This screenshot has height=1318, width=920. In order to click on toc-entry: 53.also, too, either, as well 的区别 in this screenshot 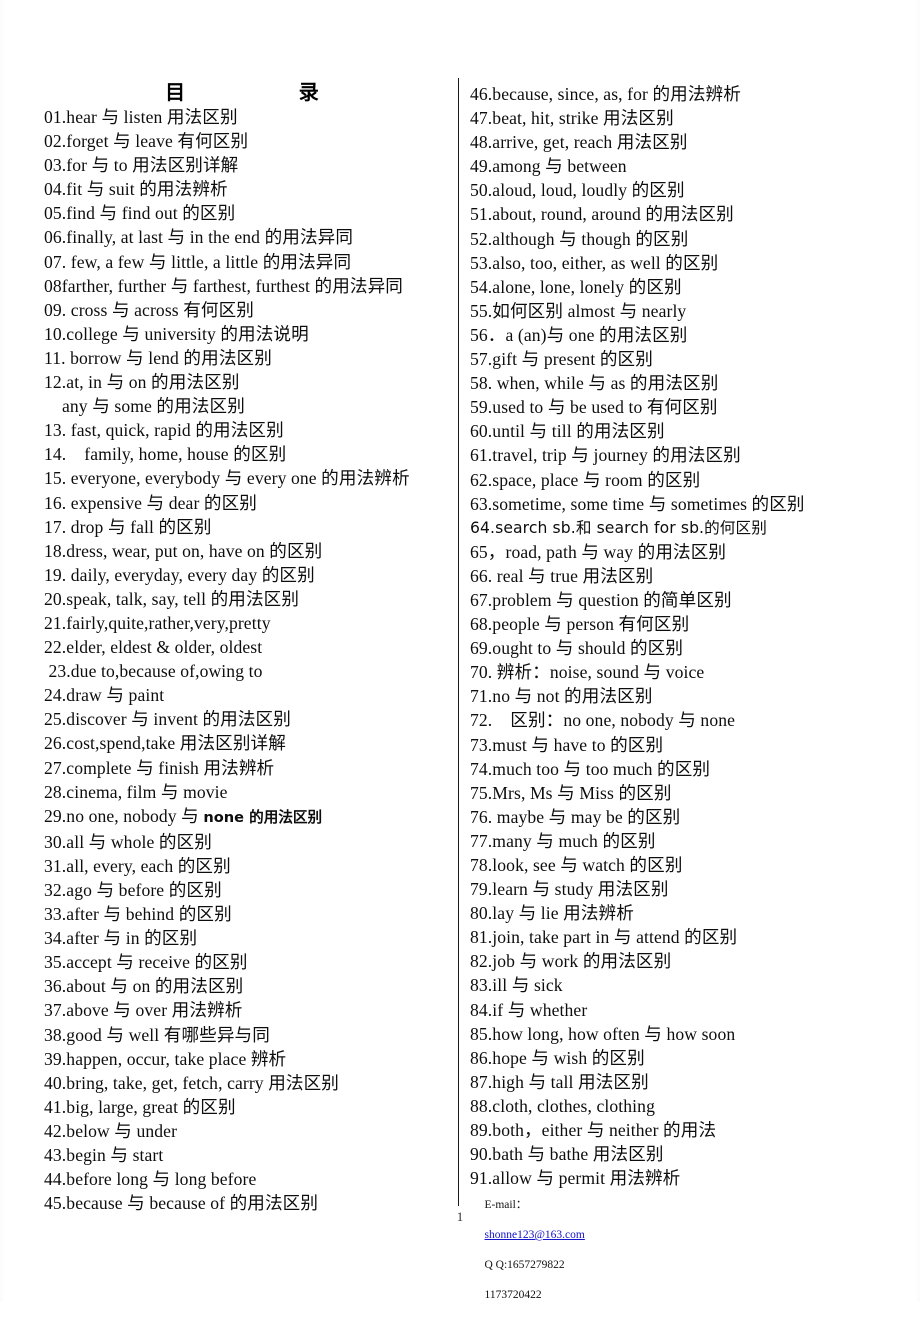, I will do `click(680, 263)`.